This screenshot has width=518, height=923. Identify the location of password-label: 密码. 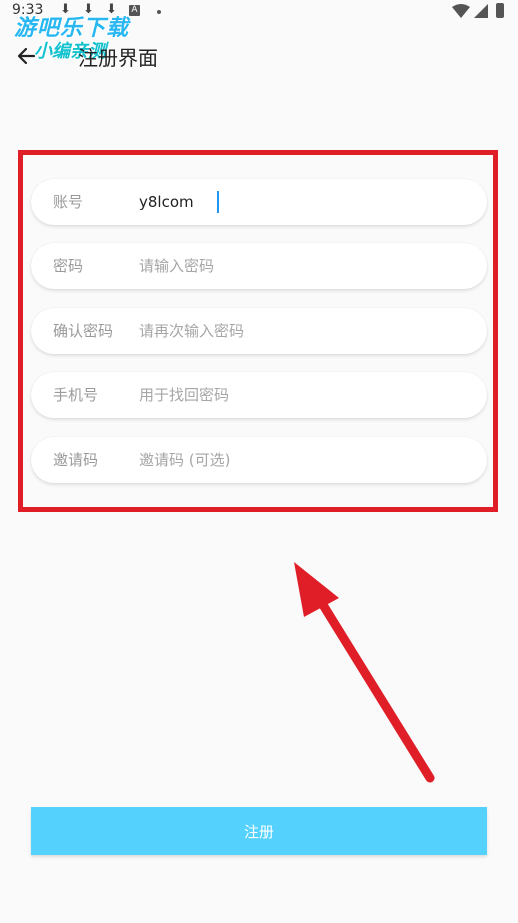
(68, 266).